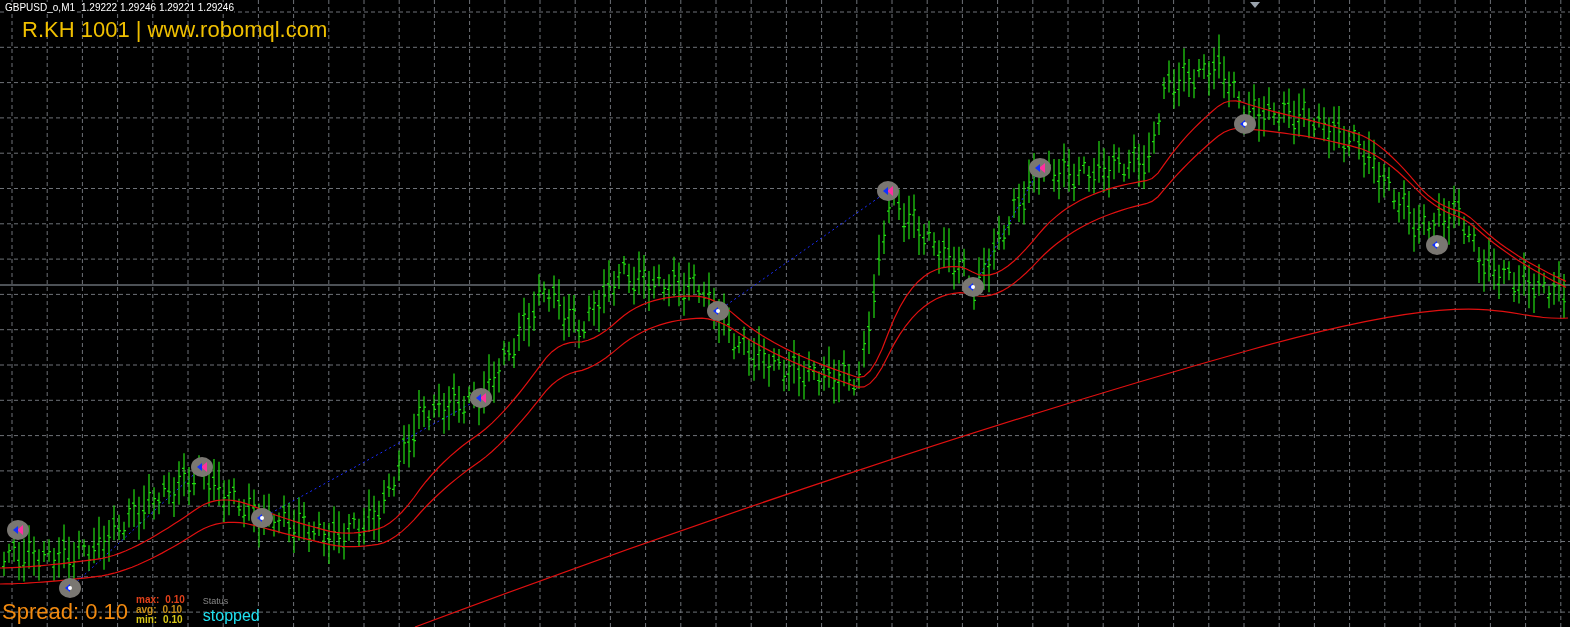 This screenshot has height=627, width=1570. What do you see at coordinates (146, 610) in the screenshot?
I see `stat-label: avg:` at bounding box center [146, 610].